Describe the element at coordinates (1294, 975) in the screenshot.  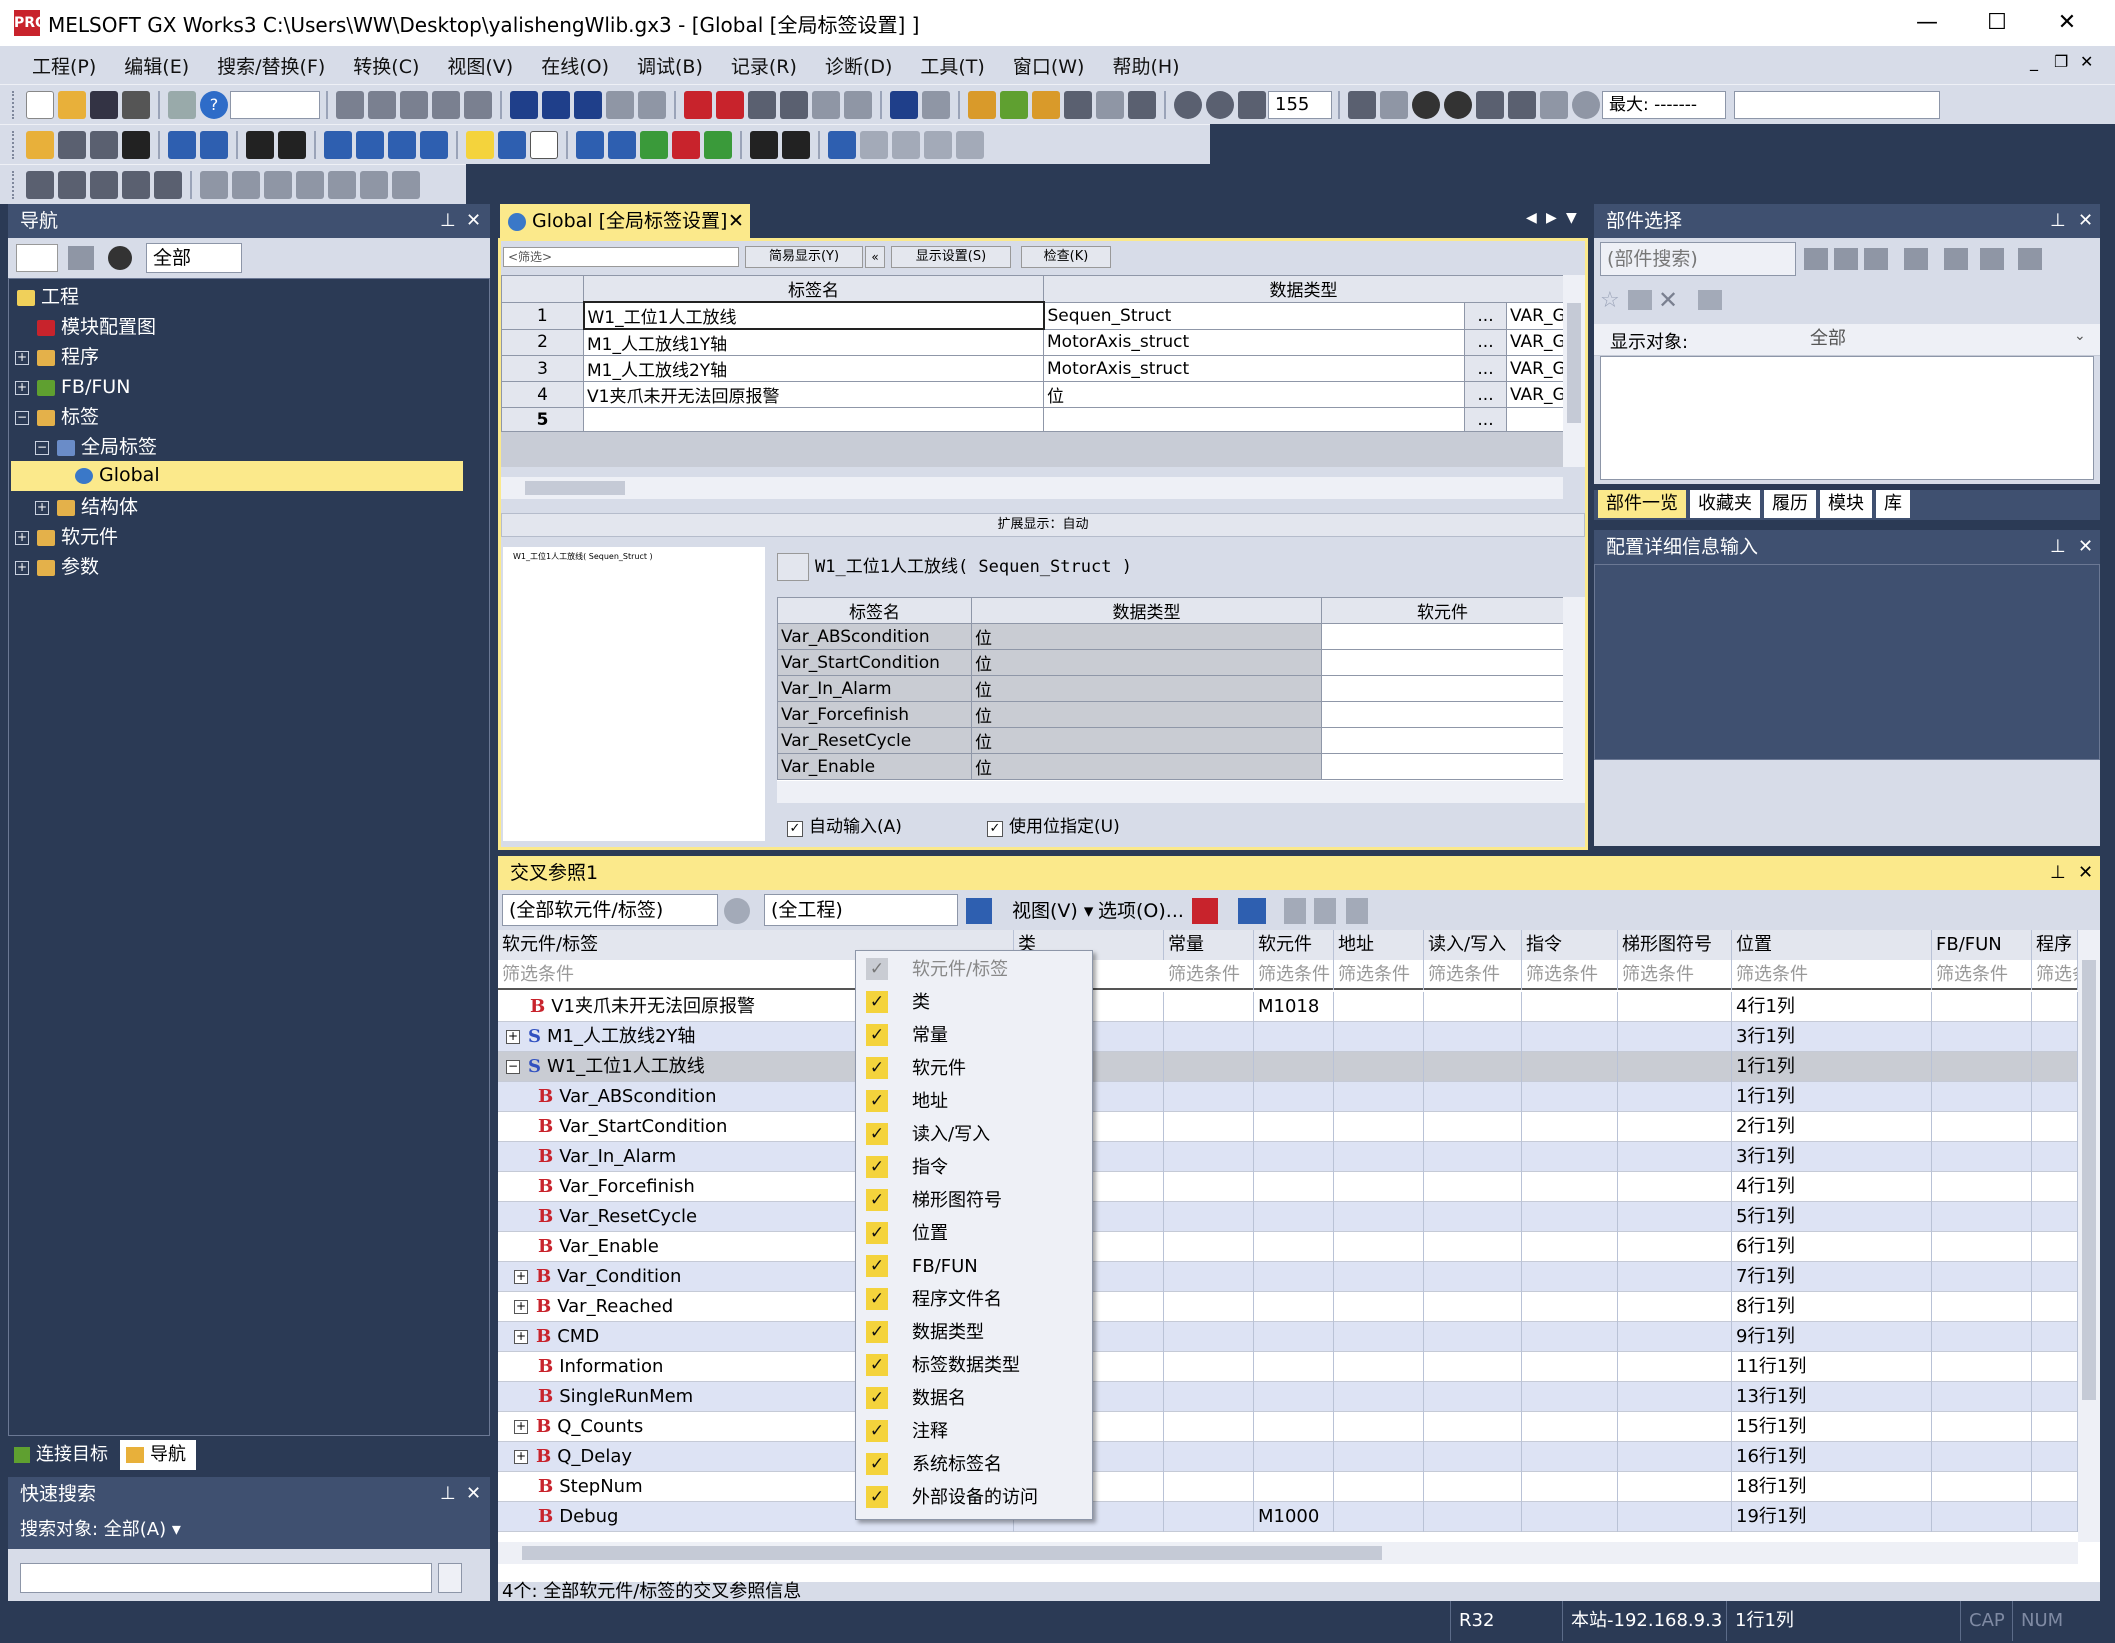
I see `filter-device: 筛选条件` at that location.